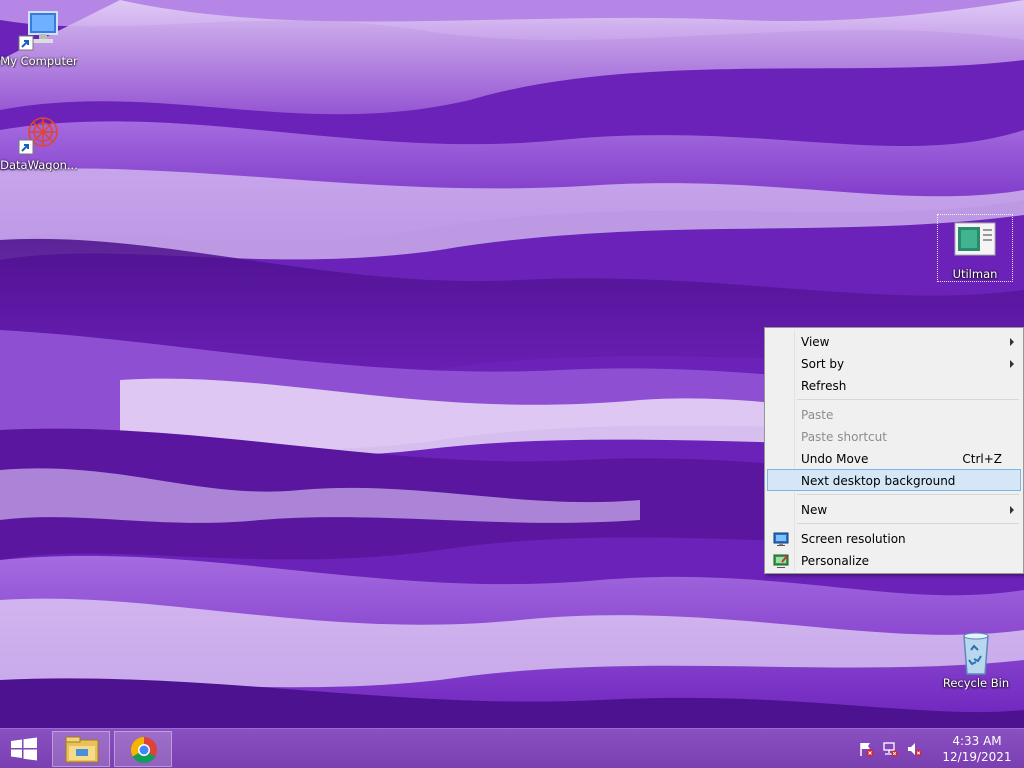 This screenshot has height=768, width=1024. I want to click on menu-item-label: Undo Move, so click(835, 459).